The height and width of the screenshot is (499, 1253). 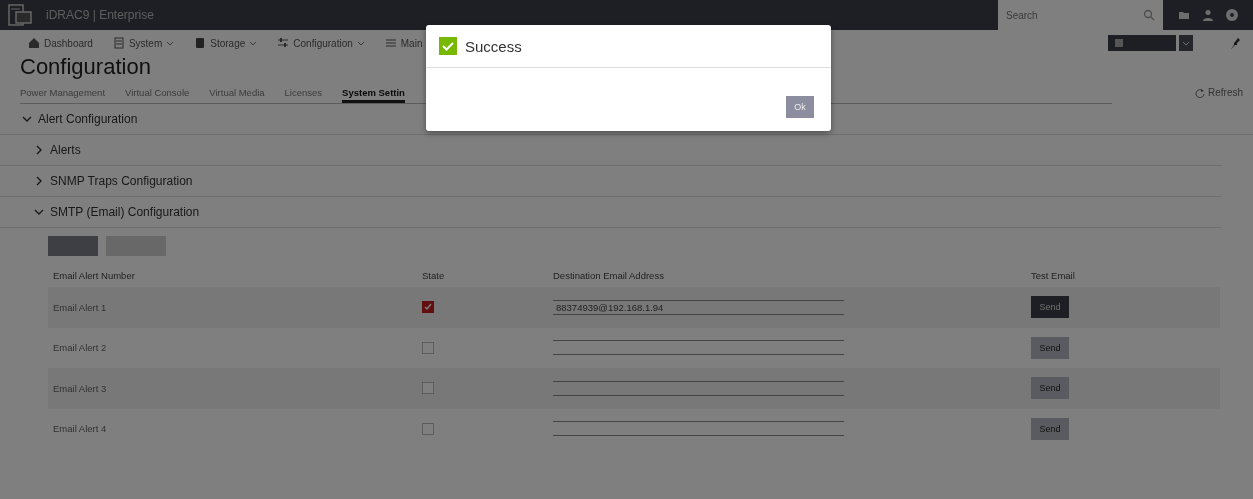 I want to click on caret-icon, so click(x=1186, y=43).